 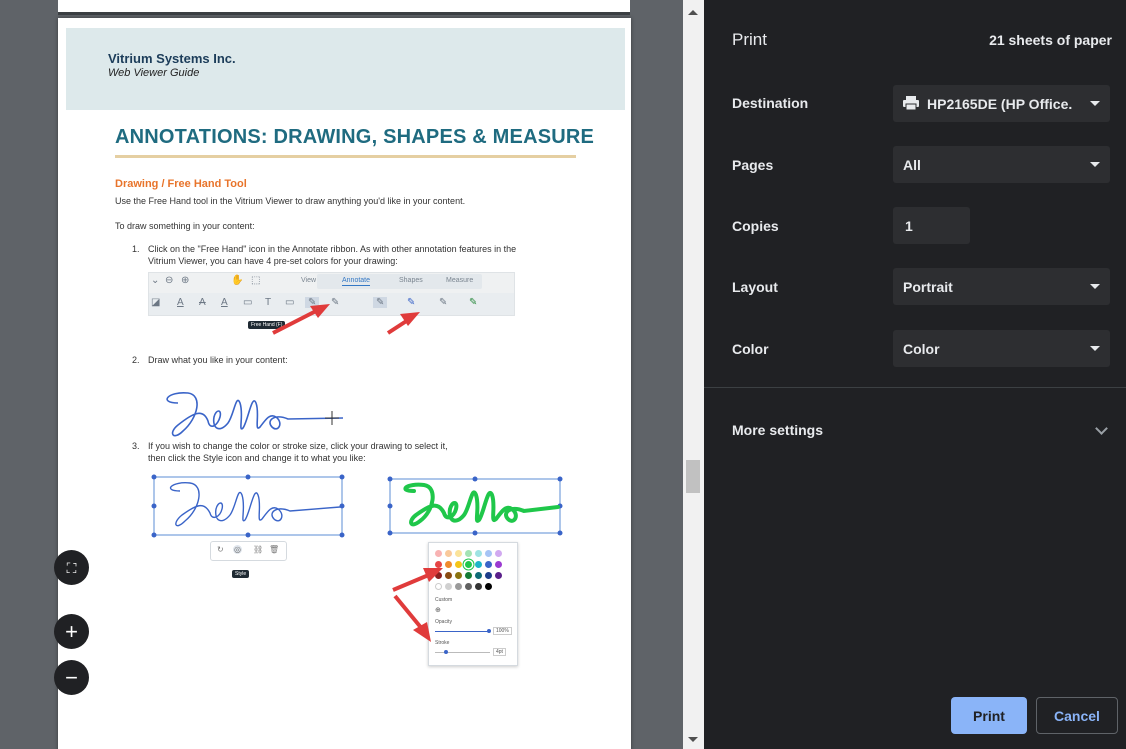 What do you see at coordinates (750, 349) in the screenshot?
I see `color-label: Color` at bounding box center [750, 349].